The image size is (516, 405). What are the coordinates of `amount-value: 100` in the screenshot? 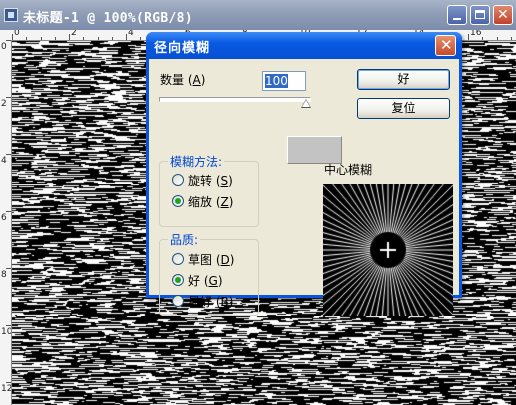 It's located at (276, 81).